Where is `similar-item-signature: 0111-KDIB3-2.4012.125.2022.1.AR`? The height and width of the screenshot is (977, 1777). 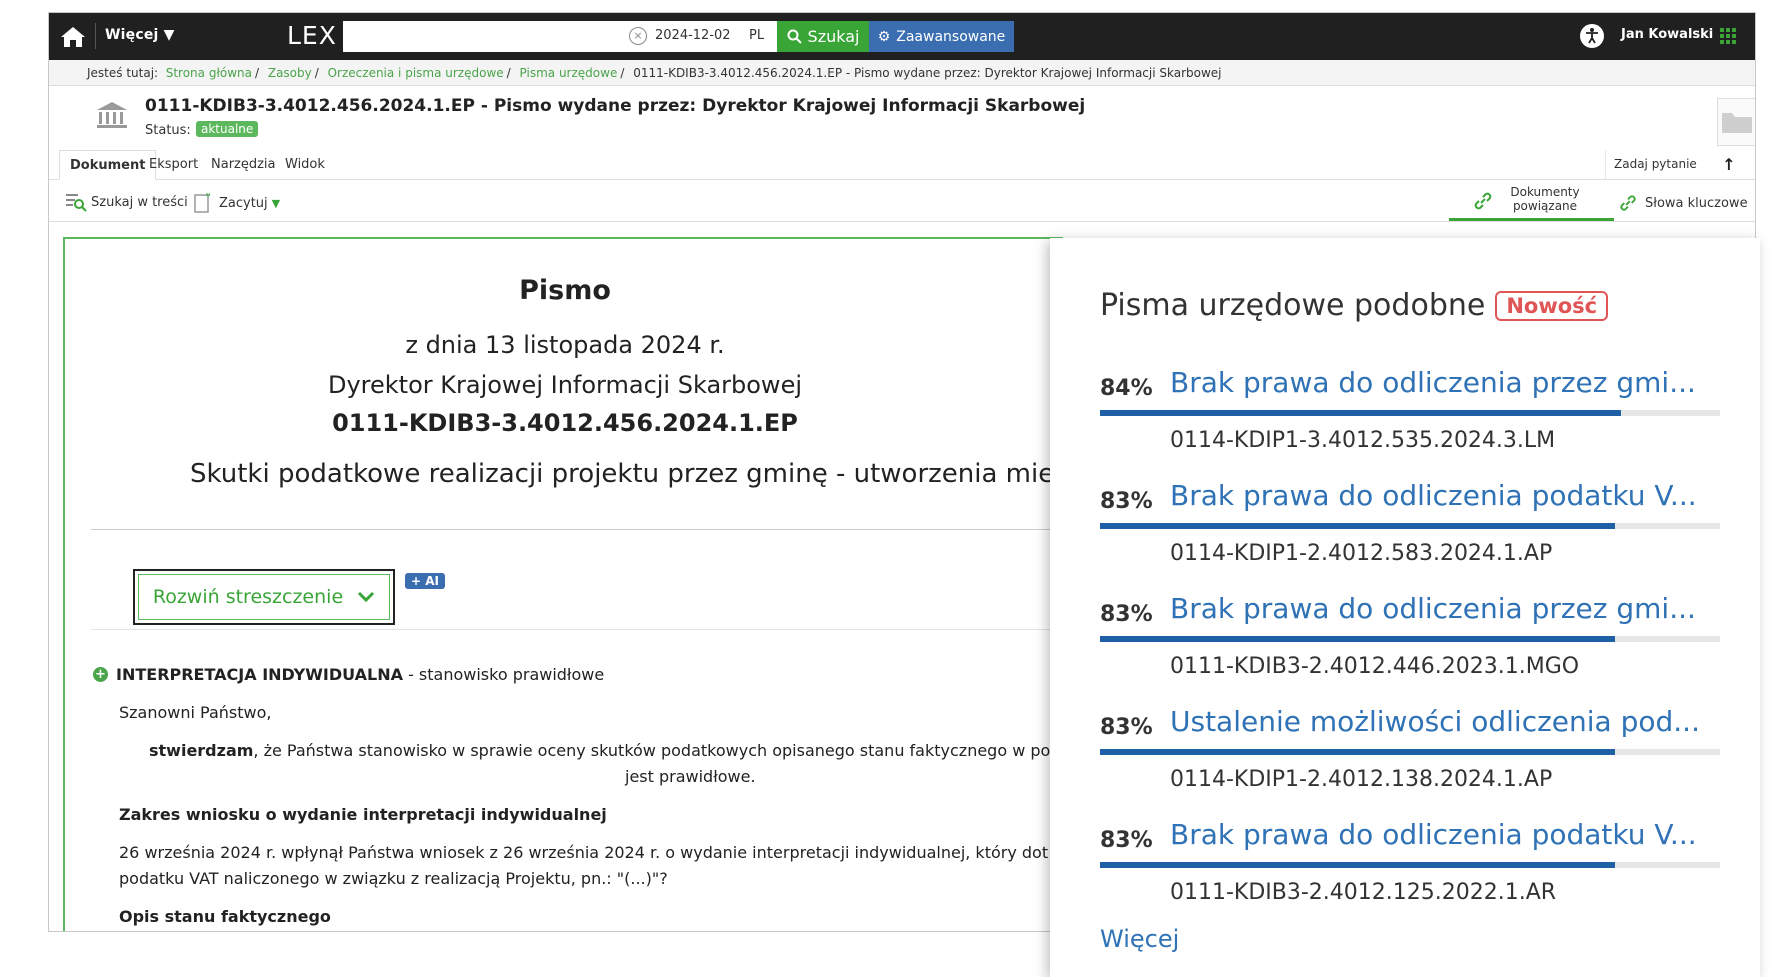 similar-item-signature: 0111-KDIB3-2.4012.125.2022.1.AR is located at coordinates (1363, 892).